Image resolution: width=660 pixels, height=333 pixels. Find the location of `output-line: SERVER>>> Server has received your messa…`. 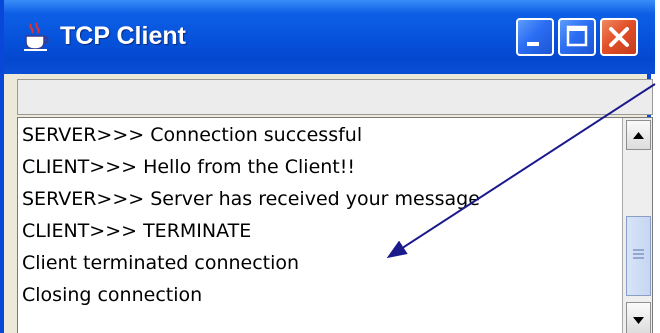

output-line: SERVER>>> Server has received your messa… is located at coordinates (251, 199).